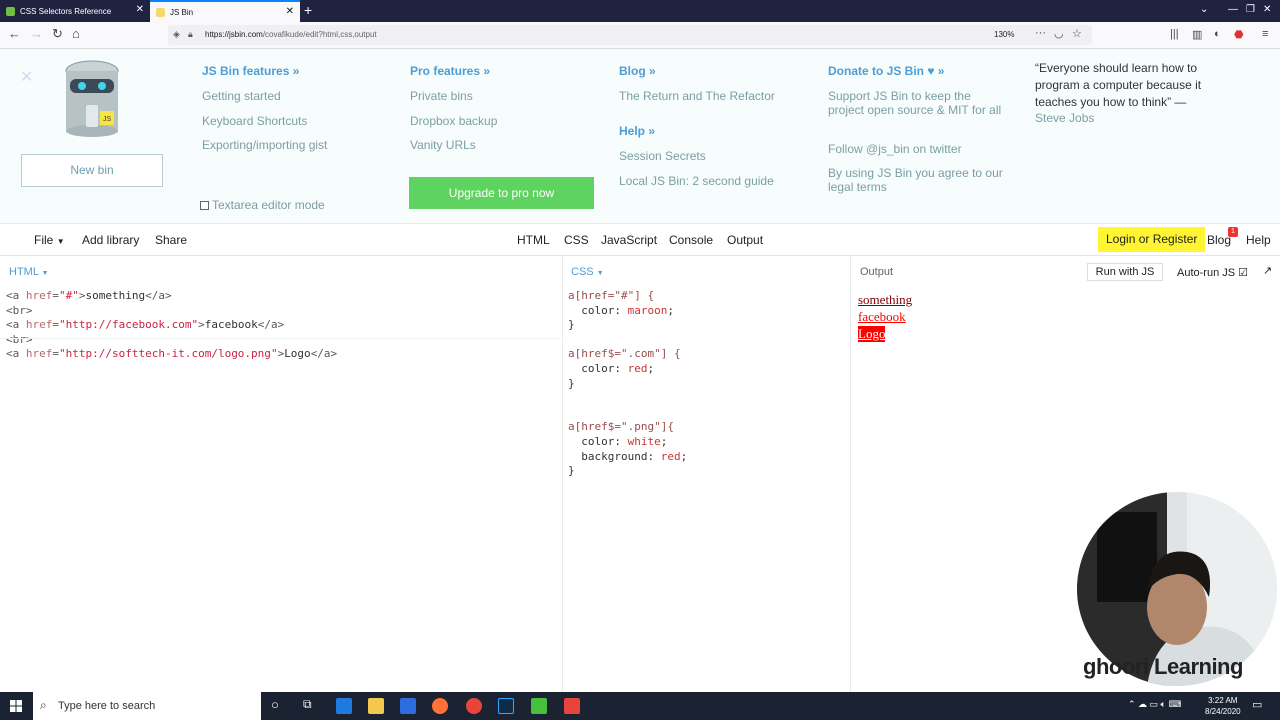 The height and width of the screenshot is (720, 1280). I want to click on file-explorer-icon, so click(376, 706).